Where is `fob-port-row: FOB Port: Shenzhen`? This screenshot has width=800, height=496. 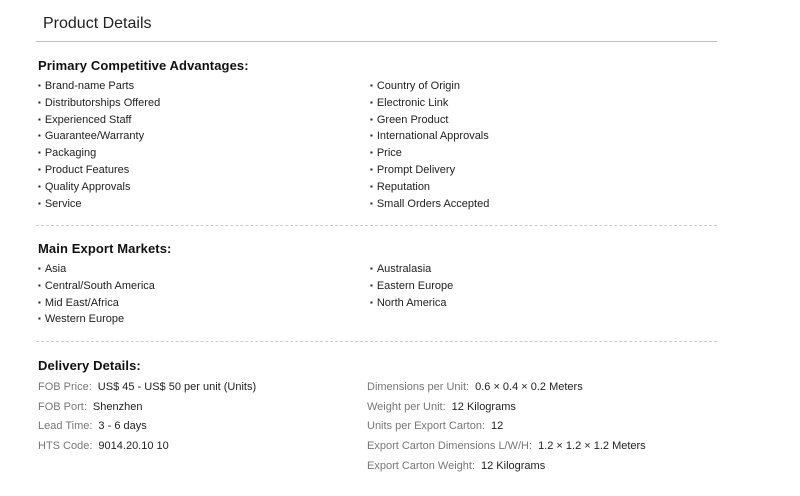
fob-port-row: FOB Port: Shenzhen is located at coordinates (90, 407).